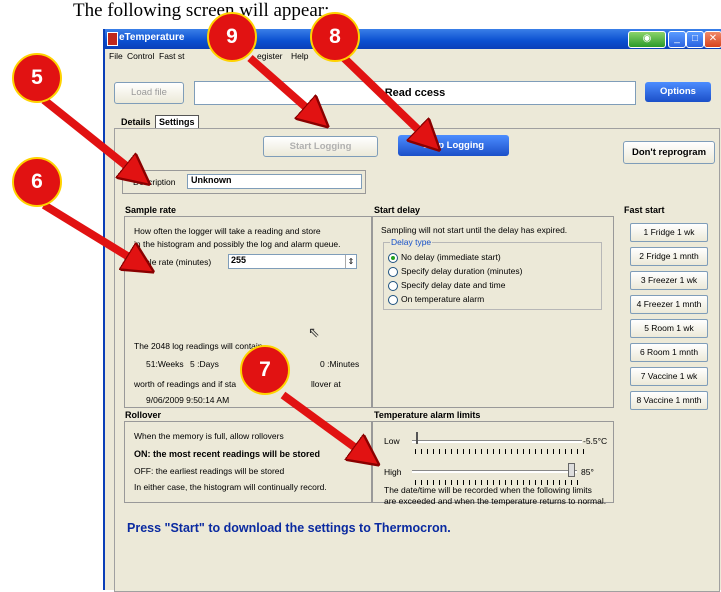 The image size is (721, 592). What do you see at coordinates (37, 78) in the screenshot?
I see `callout-5: 5` at bounding box center [37, 78].